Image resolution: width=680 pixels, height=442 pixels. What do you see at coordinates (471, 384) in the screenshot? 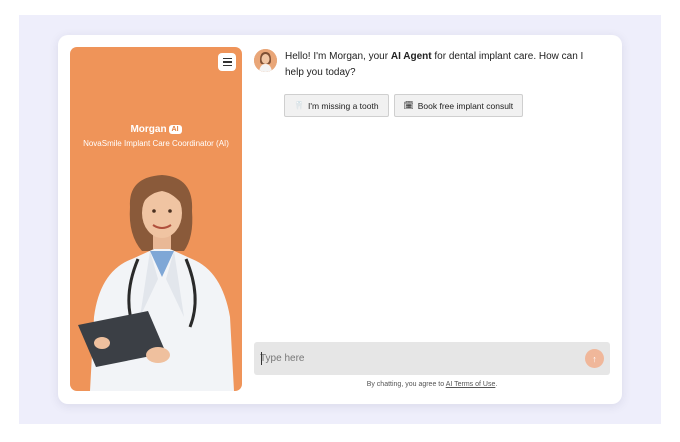
I see `terms-link: AI Terms of Use` at bounding box center [471, 384].